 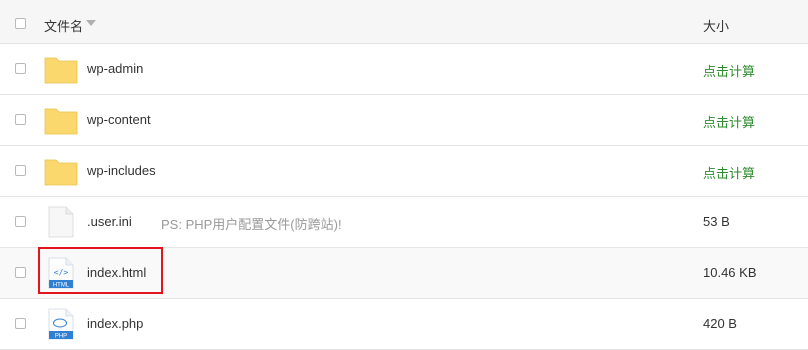 What do you see at coordinates (61, 324) in the screenshot?
I see `php-file-icon: PHP` at bounding box center [61, 324].